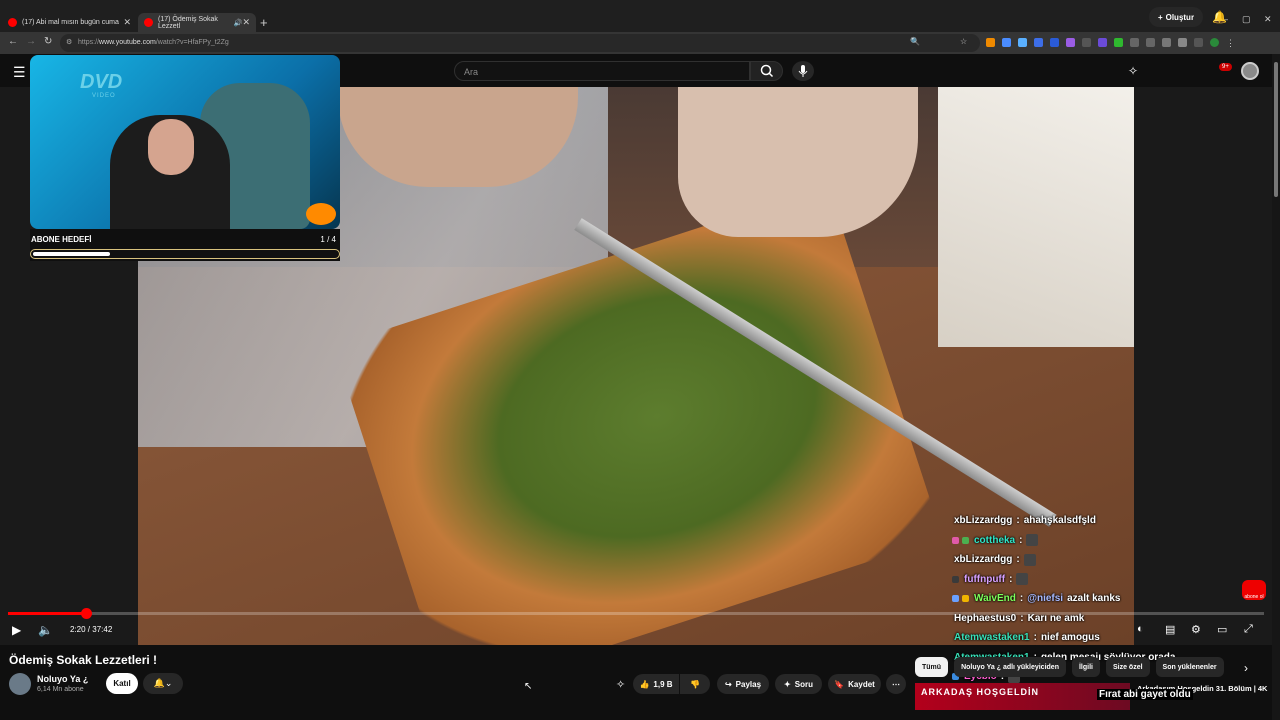  What do you see at coordinates (663, 684) in the screenshot?
I see `like-count: 1,9 B` at bounding box center [663, 684].